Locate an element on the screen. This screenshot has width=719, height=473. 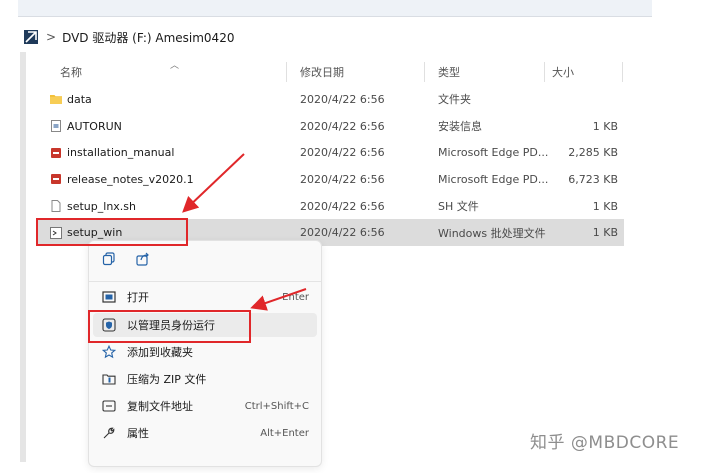
annotation-arrows is located at coordinates (244, 232).